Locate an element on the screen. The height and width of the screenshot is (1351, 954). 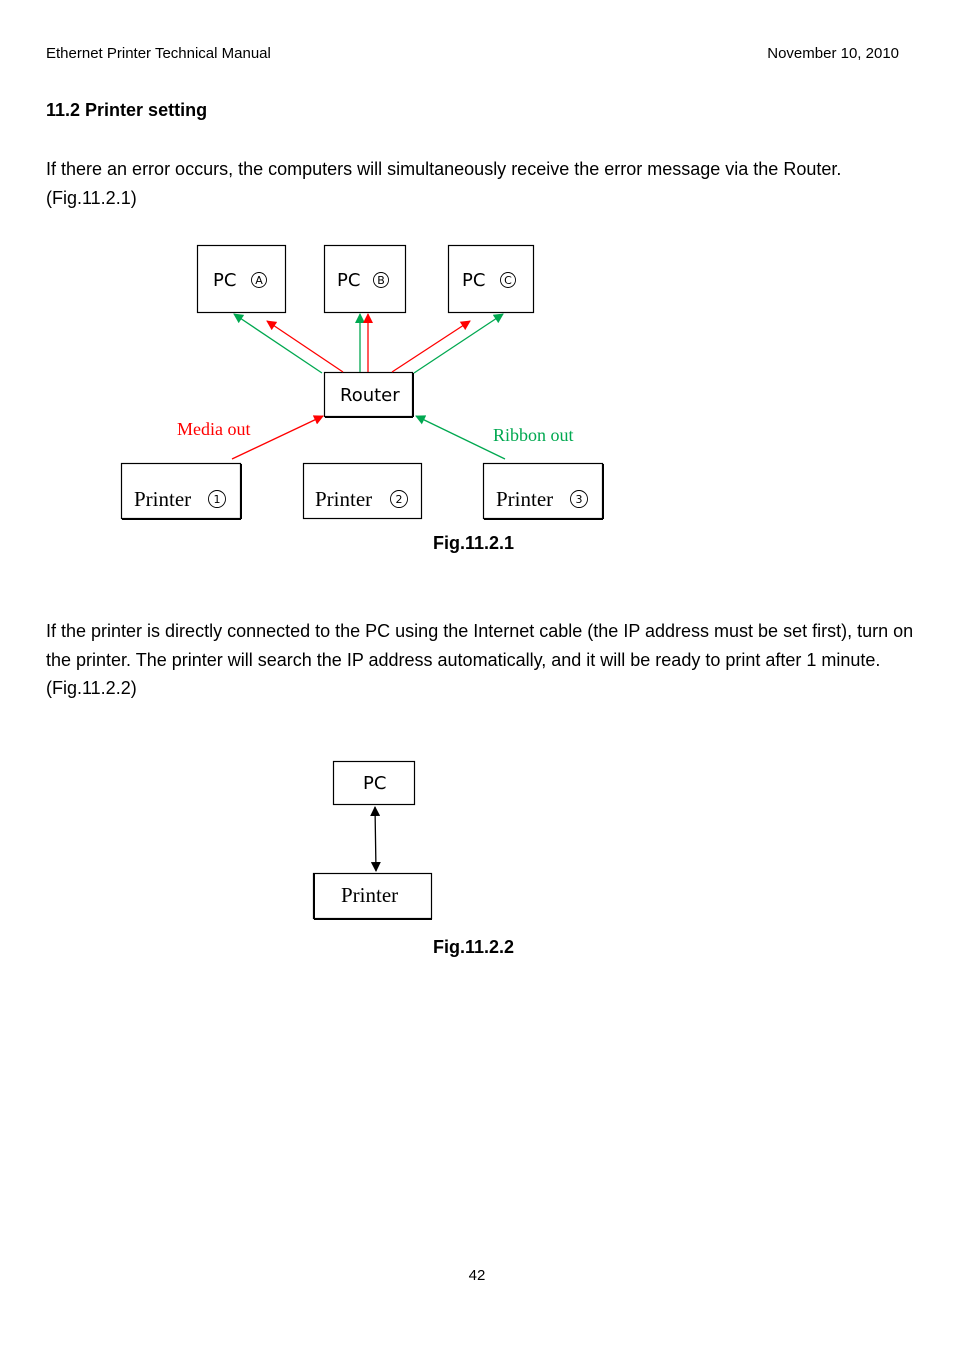
pc-direct-label: PC is located at coordinates (374, 783).